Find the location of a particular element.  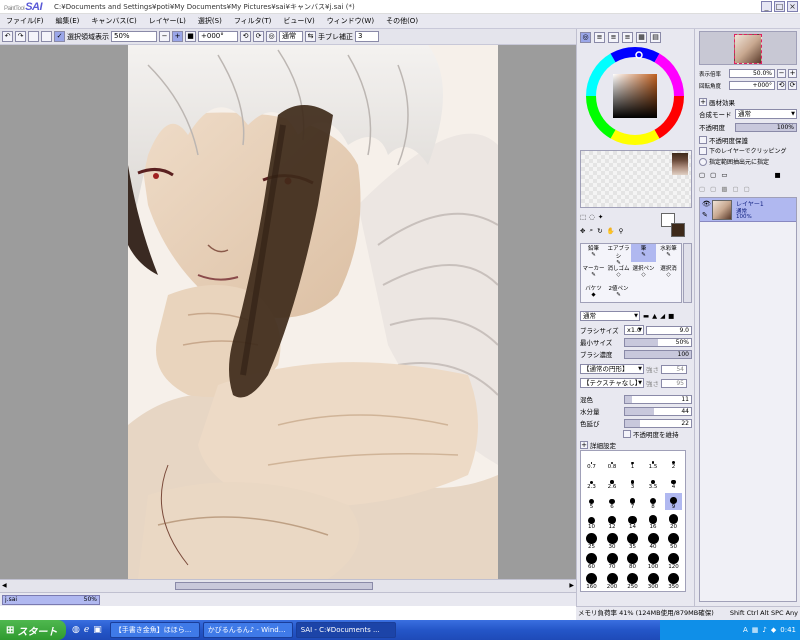

brush-size-multiplier: x1.0 is located at coordinates (634, 330).